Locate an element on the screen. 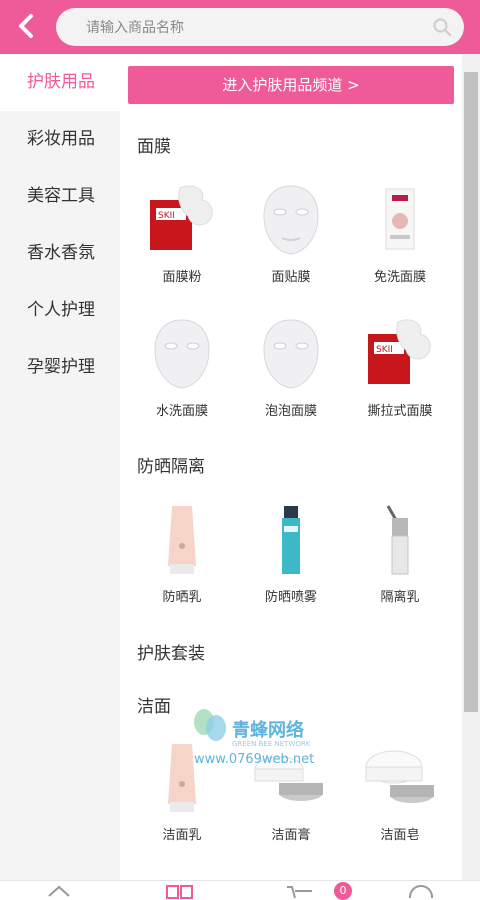 The height and width of the screenshot is (900, 480). watermark-english: GREEN BEE NETWORK is located at coordinates (271, 744).